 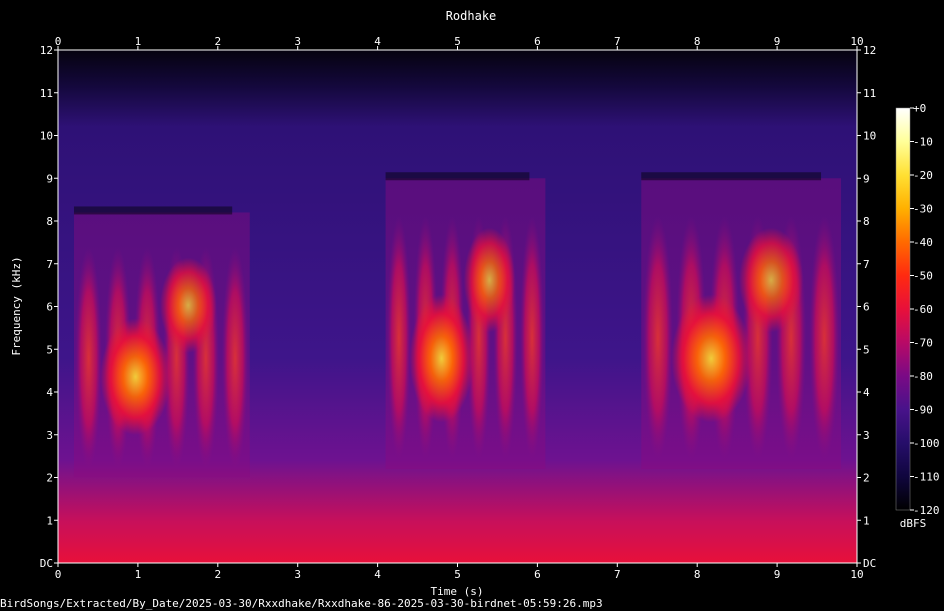 I want to click on x-axis-top: 0 1 2 3 4 5 6 7 8 9 10, so click(x=459, y=42).